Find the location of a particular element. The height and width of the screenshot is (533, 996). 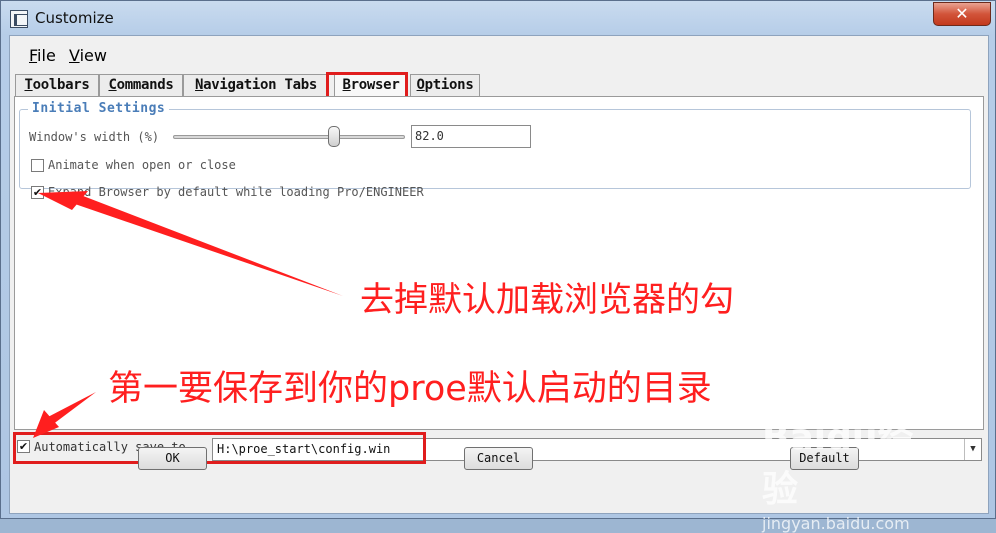

expand-browser-checkbox: ✔ is located at coordinates (37, 192).